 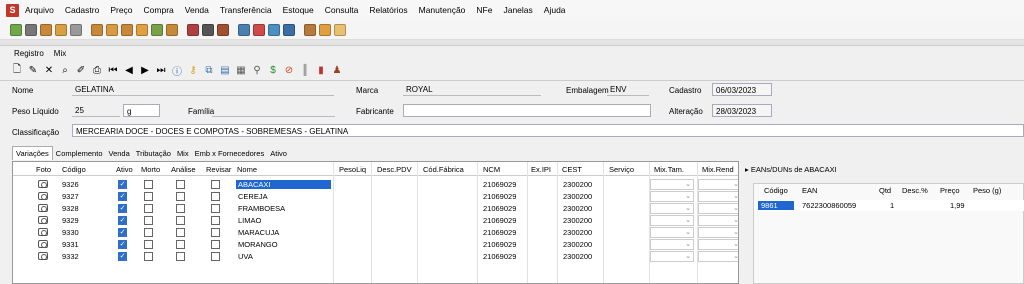 I want to click on package-check-icon, so click(x=157, y=29).